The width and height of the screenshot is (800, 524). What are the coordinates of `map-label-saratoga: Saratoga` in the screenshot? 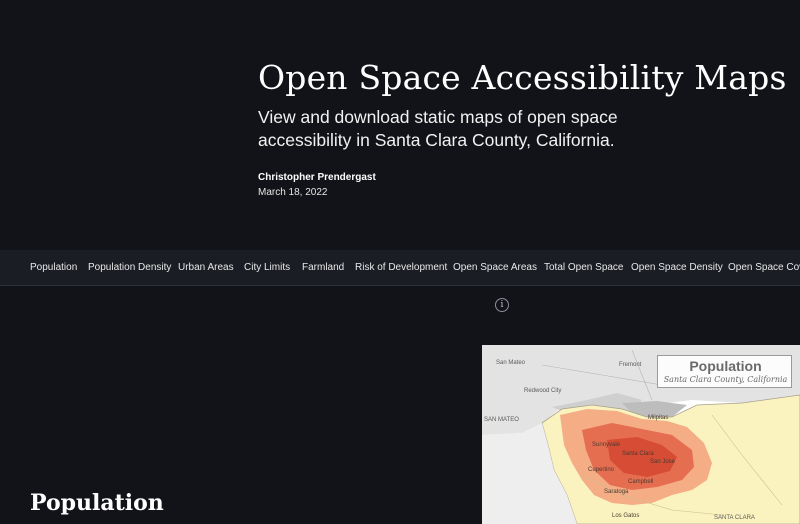 It's located at (616, 492).